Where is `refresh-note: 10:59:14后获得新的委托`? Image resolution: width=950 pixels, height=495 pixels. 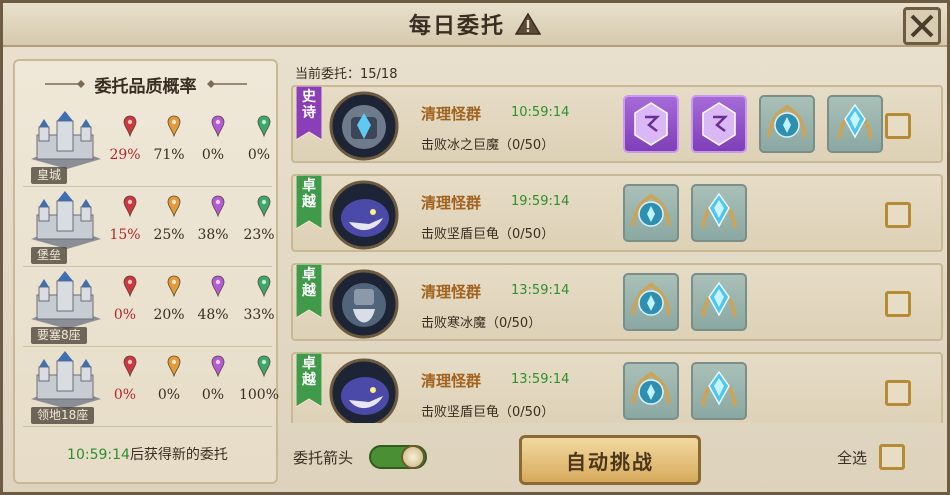 refresh-note: 10:59:14后获得新的委托 is located at coordinates (147, 454).